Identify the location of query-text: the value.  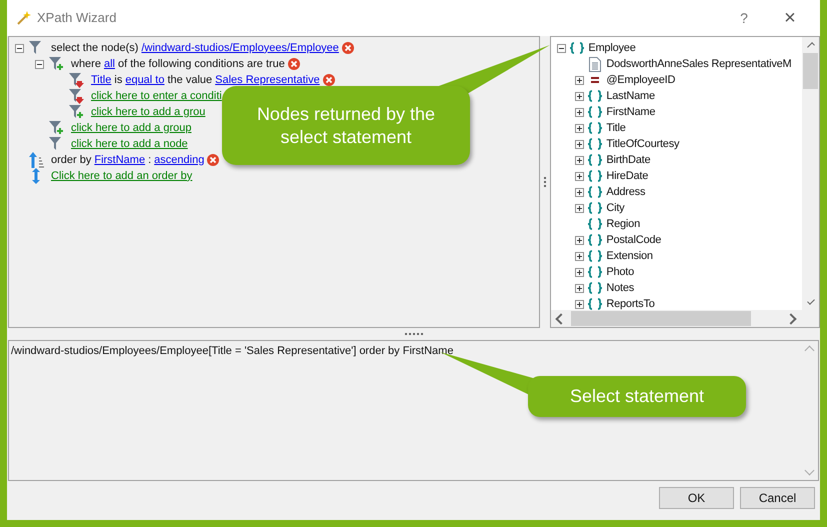
(189, 80).